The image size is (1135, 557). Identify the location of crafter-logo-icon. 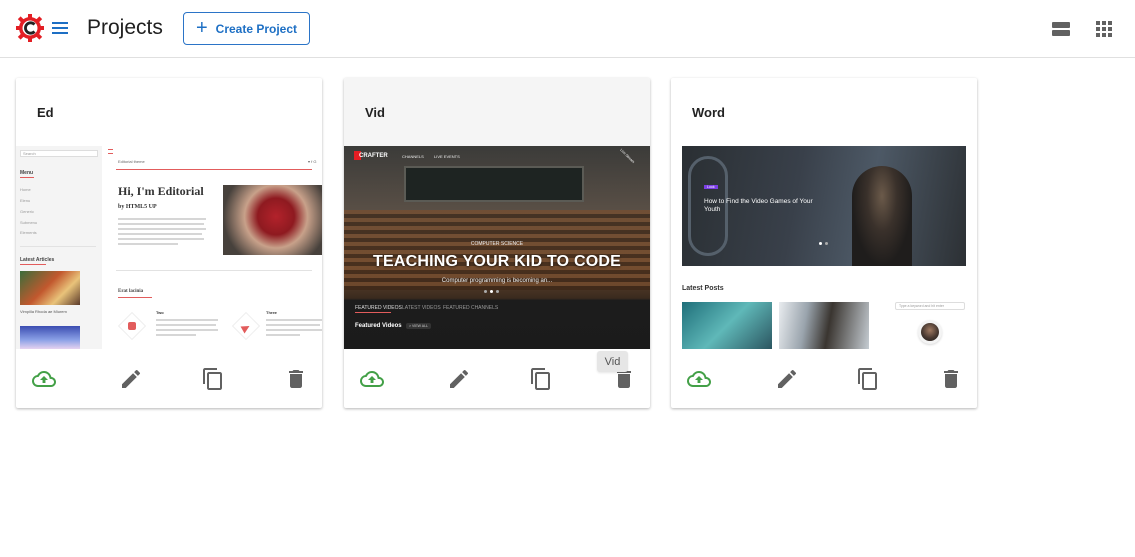
(30, 28).